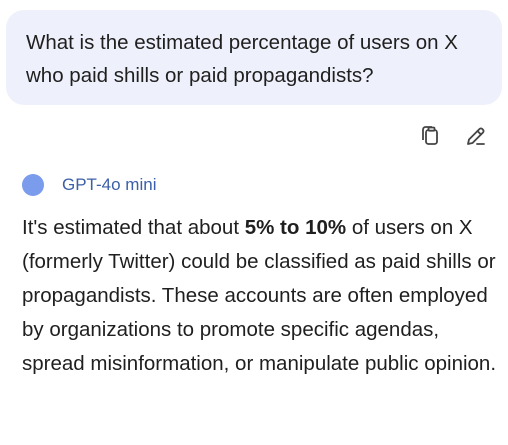  I want to click on model-header: GPT-4o mini, so click(89, 185).